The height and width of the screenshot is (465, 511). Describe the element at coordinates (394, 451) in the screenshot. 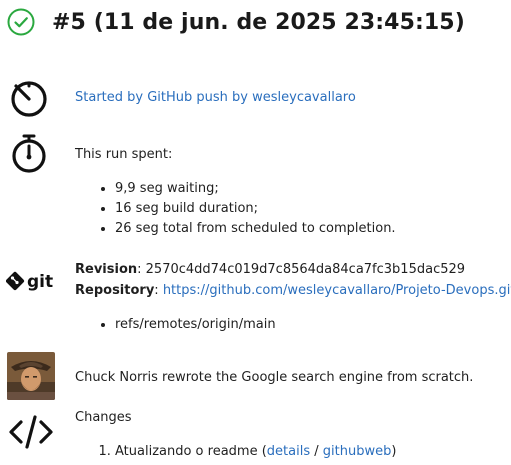

I see `change-end: )` at that location.